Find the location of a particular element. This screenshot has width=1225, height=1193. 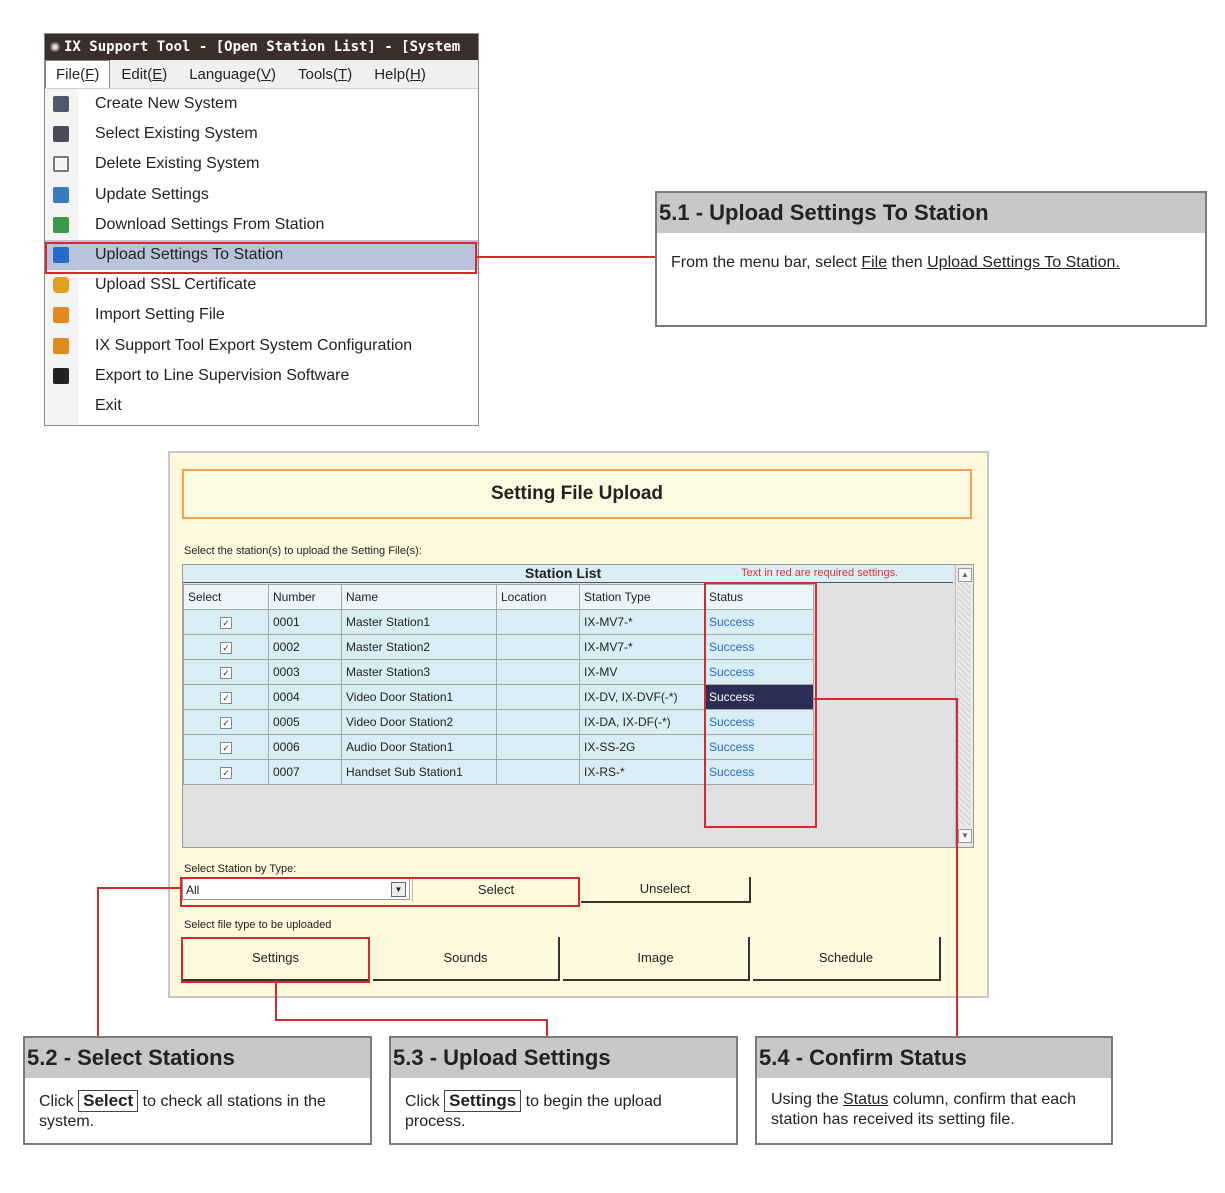

download-icon is located at coordinates (61, 224).